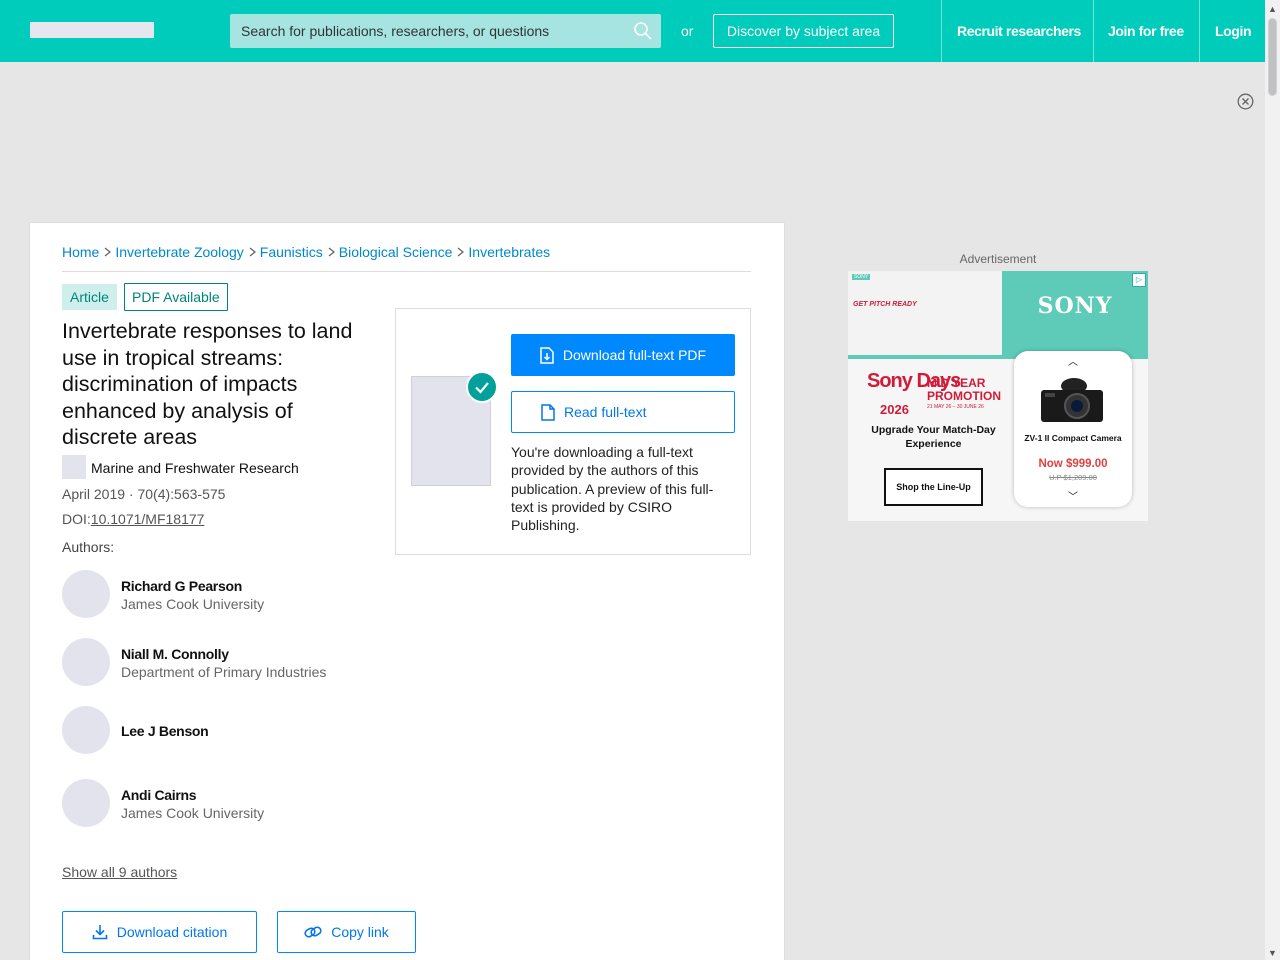 The image size is (1280, 960). I want to click on ad-tagline: GET PITCH READY, so click(885, 304).